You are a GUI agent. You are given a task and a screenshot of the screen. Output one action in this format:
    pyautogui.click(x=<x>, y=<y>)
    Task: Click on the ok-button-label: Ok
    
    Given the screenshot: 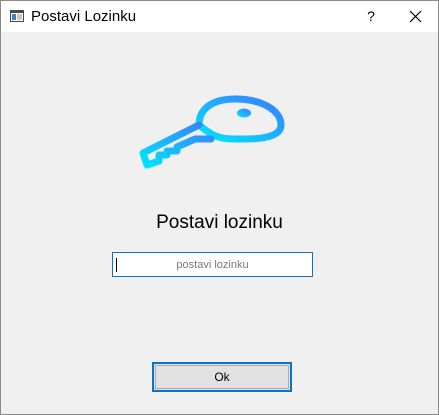 What is the action you would take?
    pyautogui.click(x=222, y=377)
    